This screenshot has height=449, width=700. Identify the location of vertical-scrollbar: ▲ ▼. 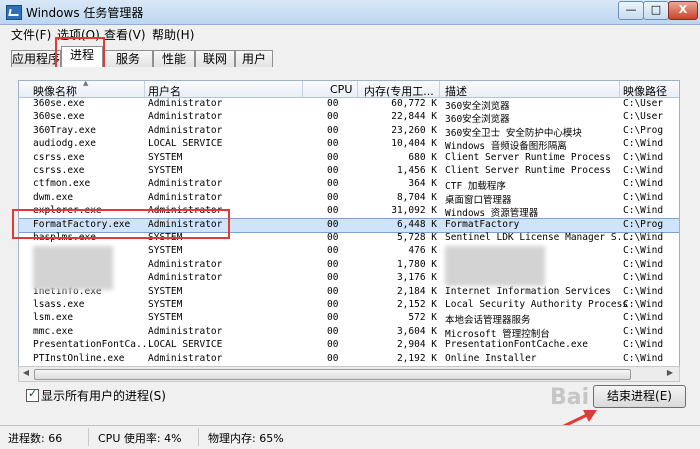
(679, 223).